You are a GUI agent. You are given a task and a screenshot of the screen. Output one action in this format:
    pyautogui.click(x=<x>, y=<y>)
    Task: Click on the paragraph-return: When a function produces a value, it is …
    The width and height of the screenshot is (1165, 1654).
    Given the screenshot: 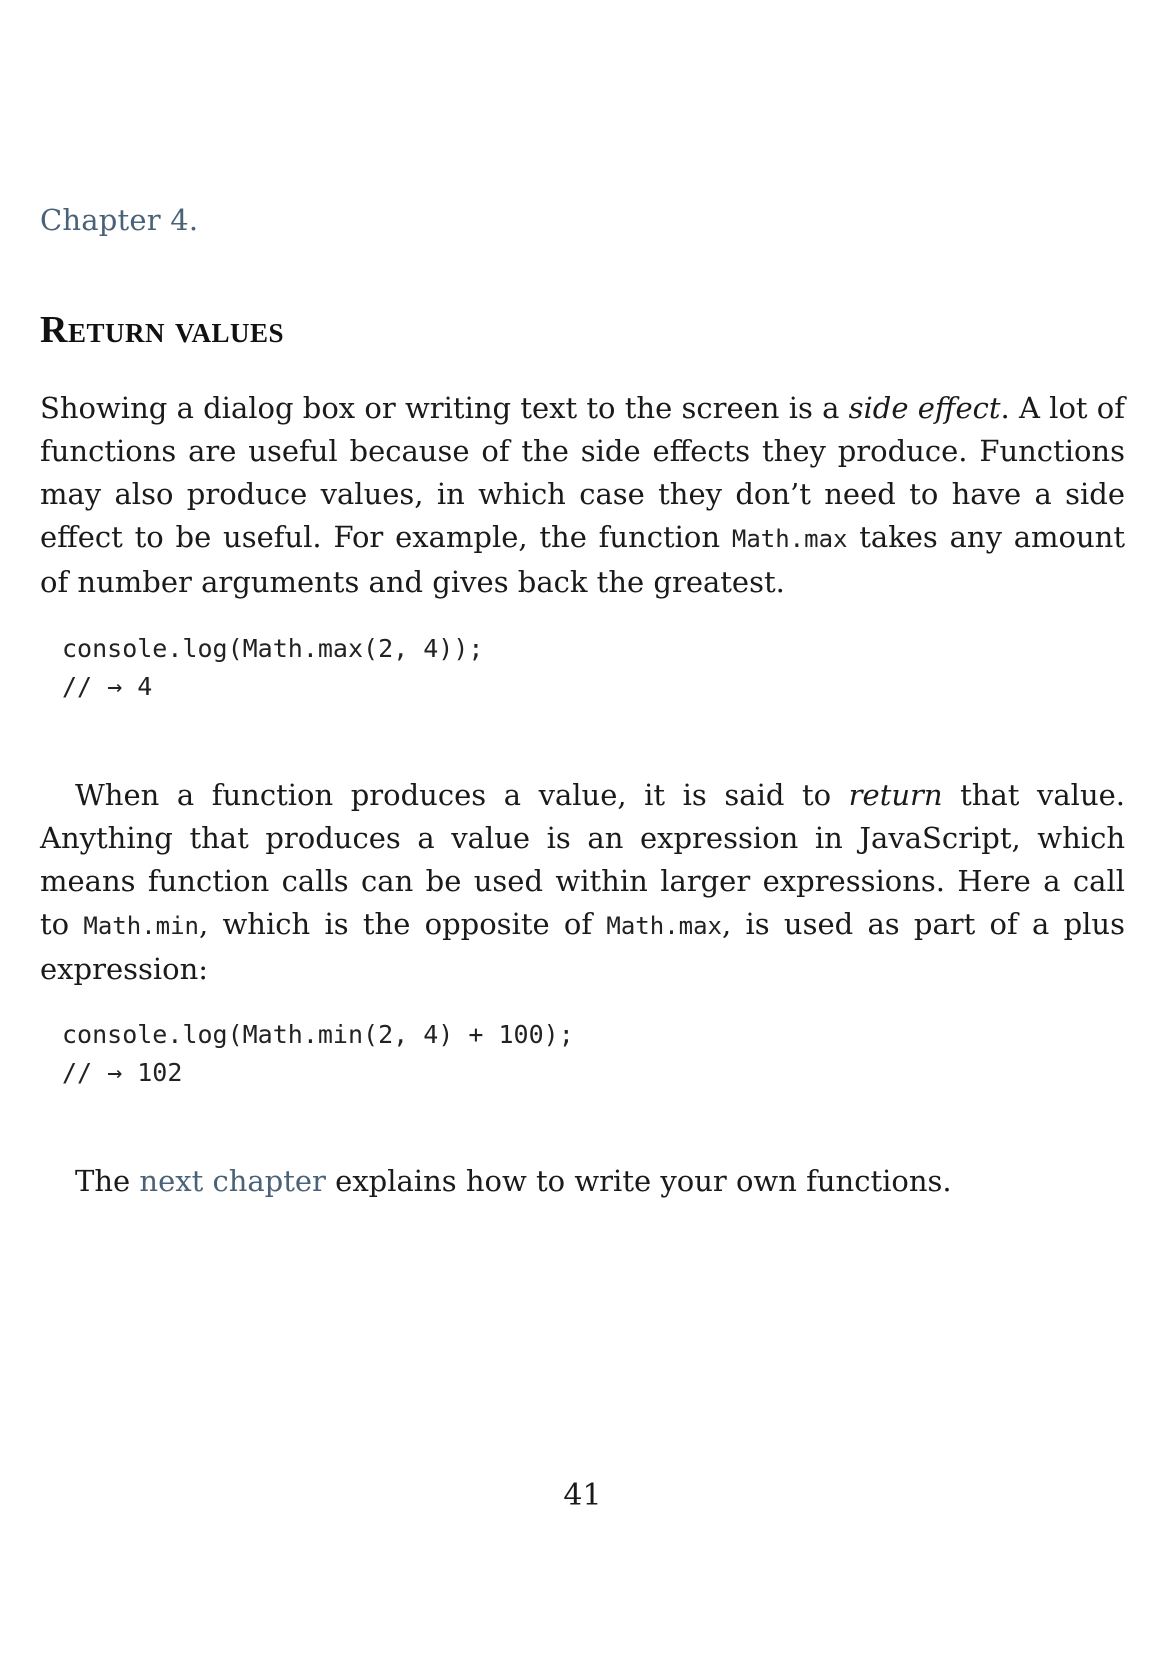 What is the action you would take?
    pyautogui.click(x=582, y=882)
    